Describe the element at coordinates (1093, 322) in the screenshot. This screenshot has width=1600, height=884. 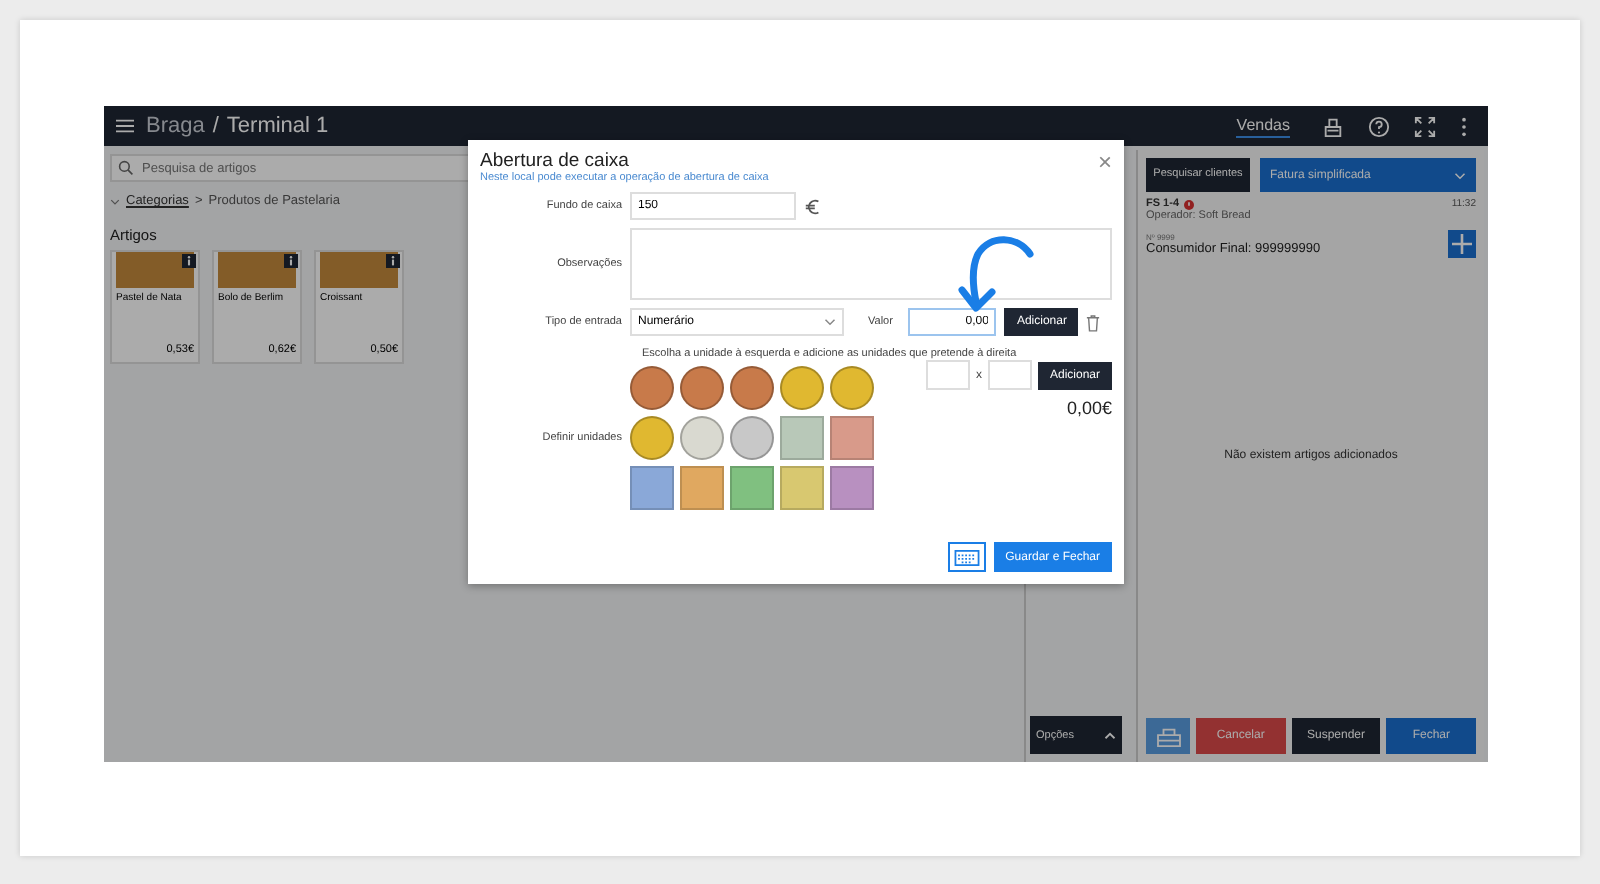
I see `trash-icon` at that location.